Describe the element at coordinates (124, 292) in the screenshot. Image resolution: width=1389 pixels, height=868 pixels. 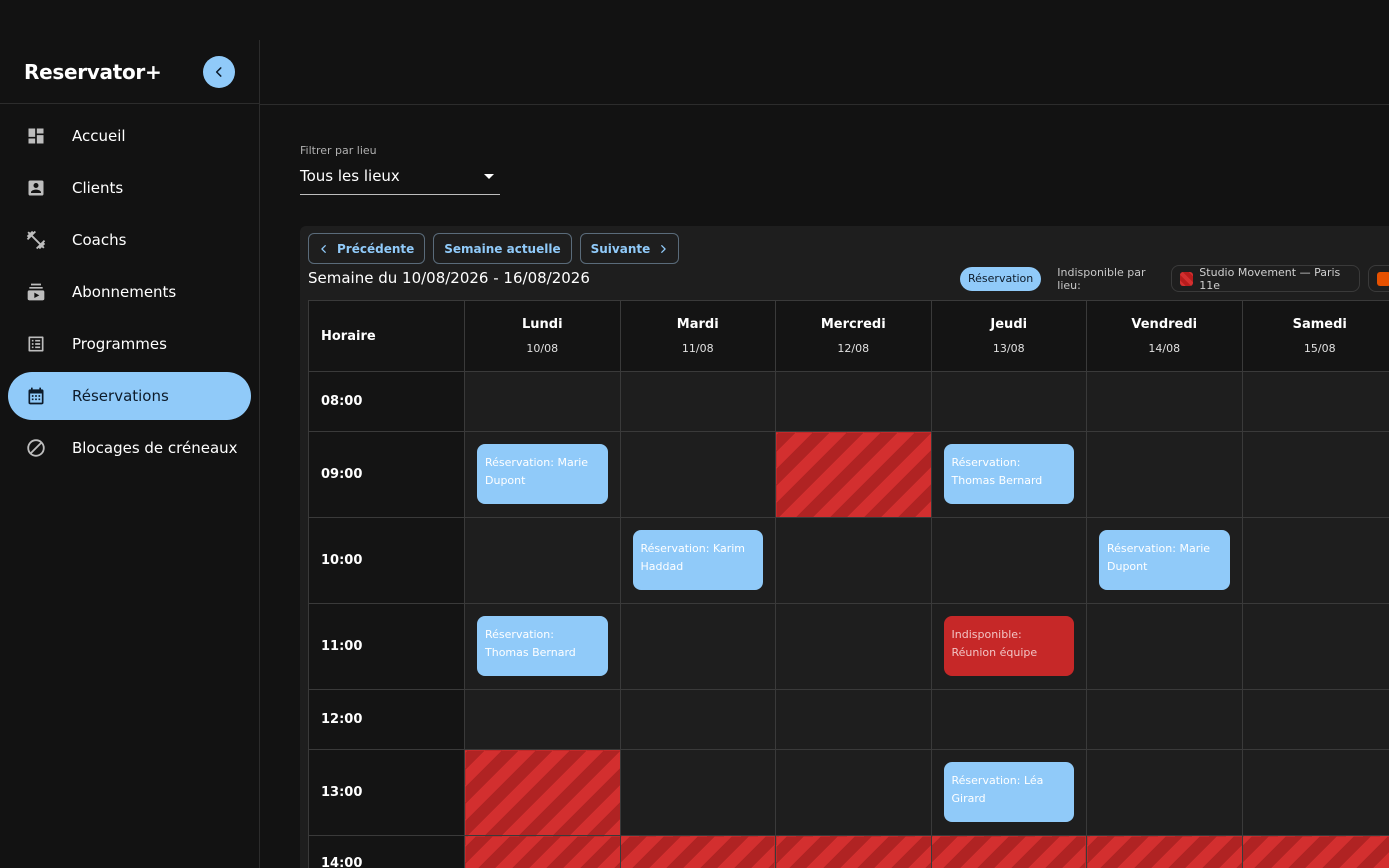
I see `sidebar-item-label: Abonnements` at that location.